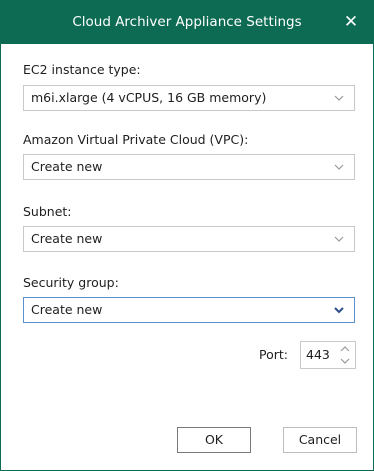 Image resolution: width=374 pixels, height=471 pixels. I want to click on ec2-instance-type-label: EC2 instance type:, so click(82, 69).